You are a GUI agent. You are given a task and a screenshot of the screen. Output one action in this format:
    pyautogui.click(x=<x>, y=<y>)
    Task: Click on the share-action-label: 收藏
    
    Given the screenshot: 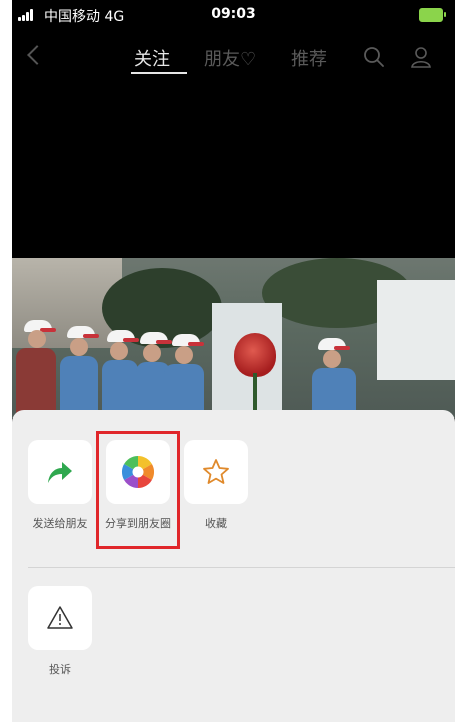 What is the action you would take?
    pyautogui.click(x=216, y=523)
    